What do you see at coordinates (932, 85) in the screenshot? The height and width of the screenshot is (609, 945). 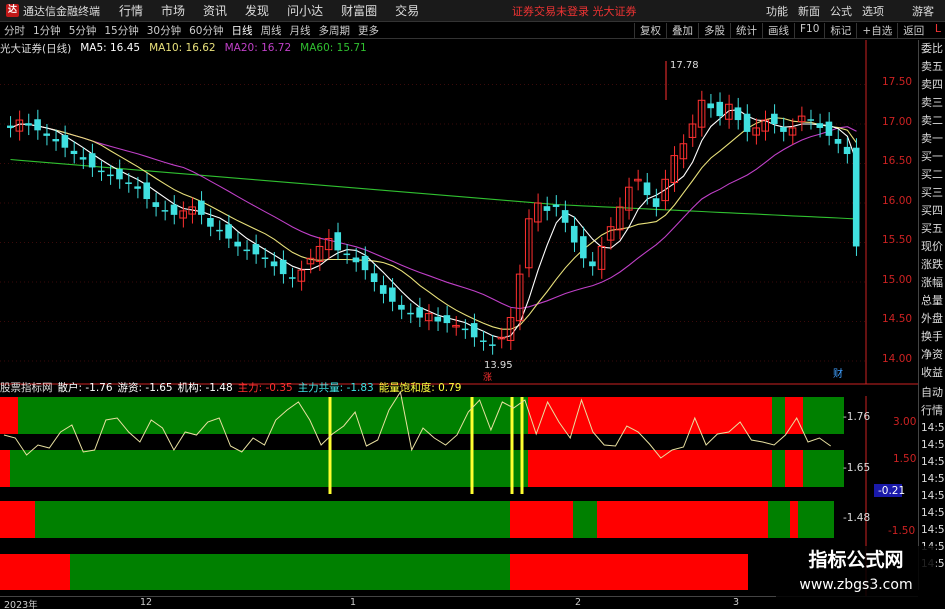 I see `sidebar-sell4: 卖四` at bounding box center [932, 85].